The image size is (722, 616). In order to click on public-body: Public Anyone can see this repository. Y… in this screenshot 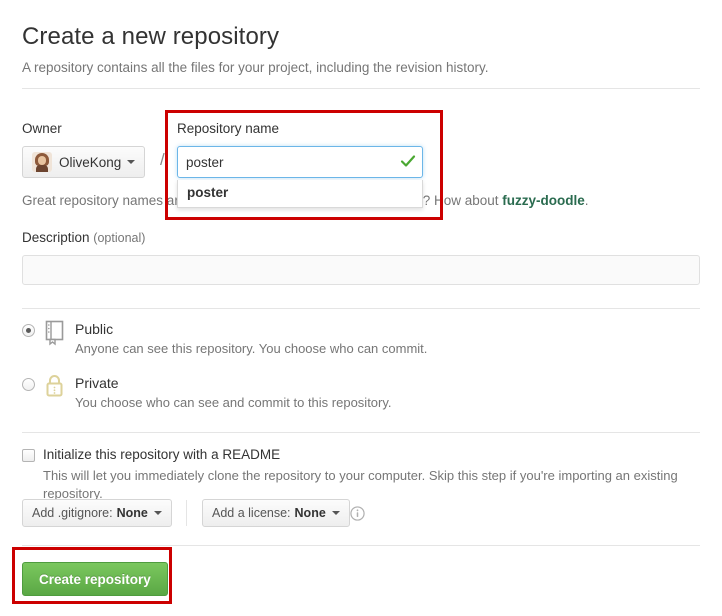, I will do `click(251, 339)`.